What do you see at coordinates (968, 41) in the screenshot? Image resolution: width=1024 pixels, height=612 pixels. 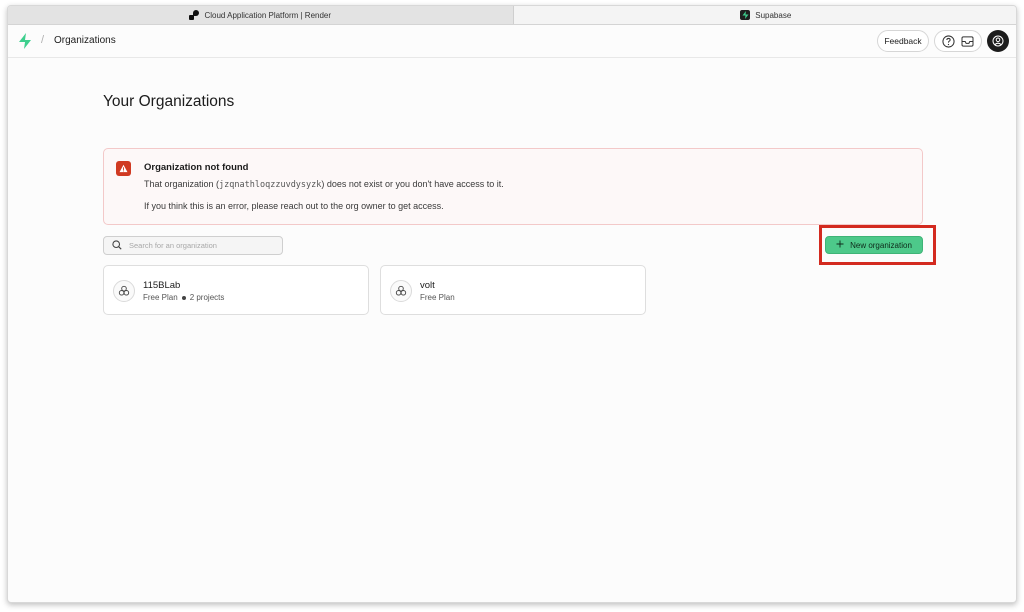 I see `inbox-icon` at bounding box center [968, 41].